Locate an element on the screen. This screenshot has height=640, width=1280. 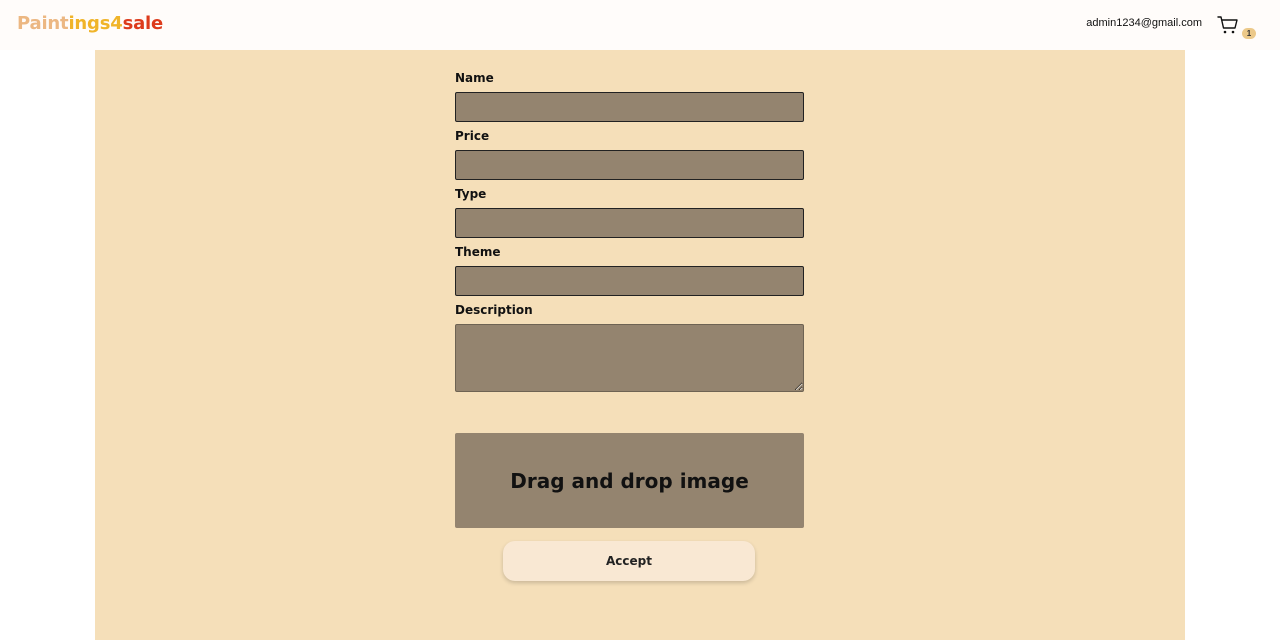
price-label: Price is located at coordinates (472, 136).